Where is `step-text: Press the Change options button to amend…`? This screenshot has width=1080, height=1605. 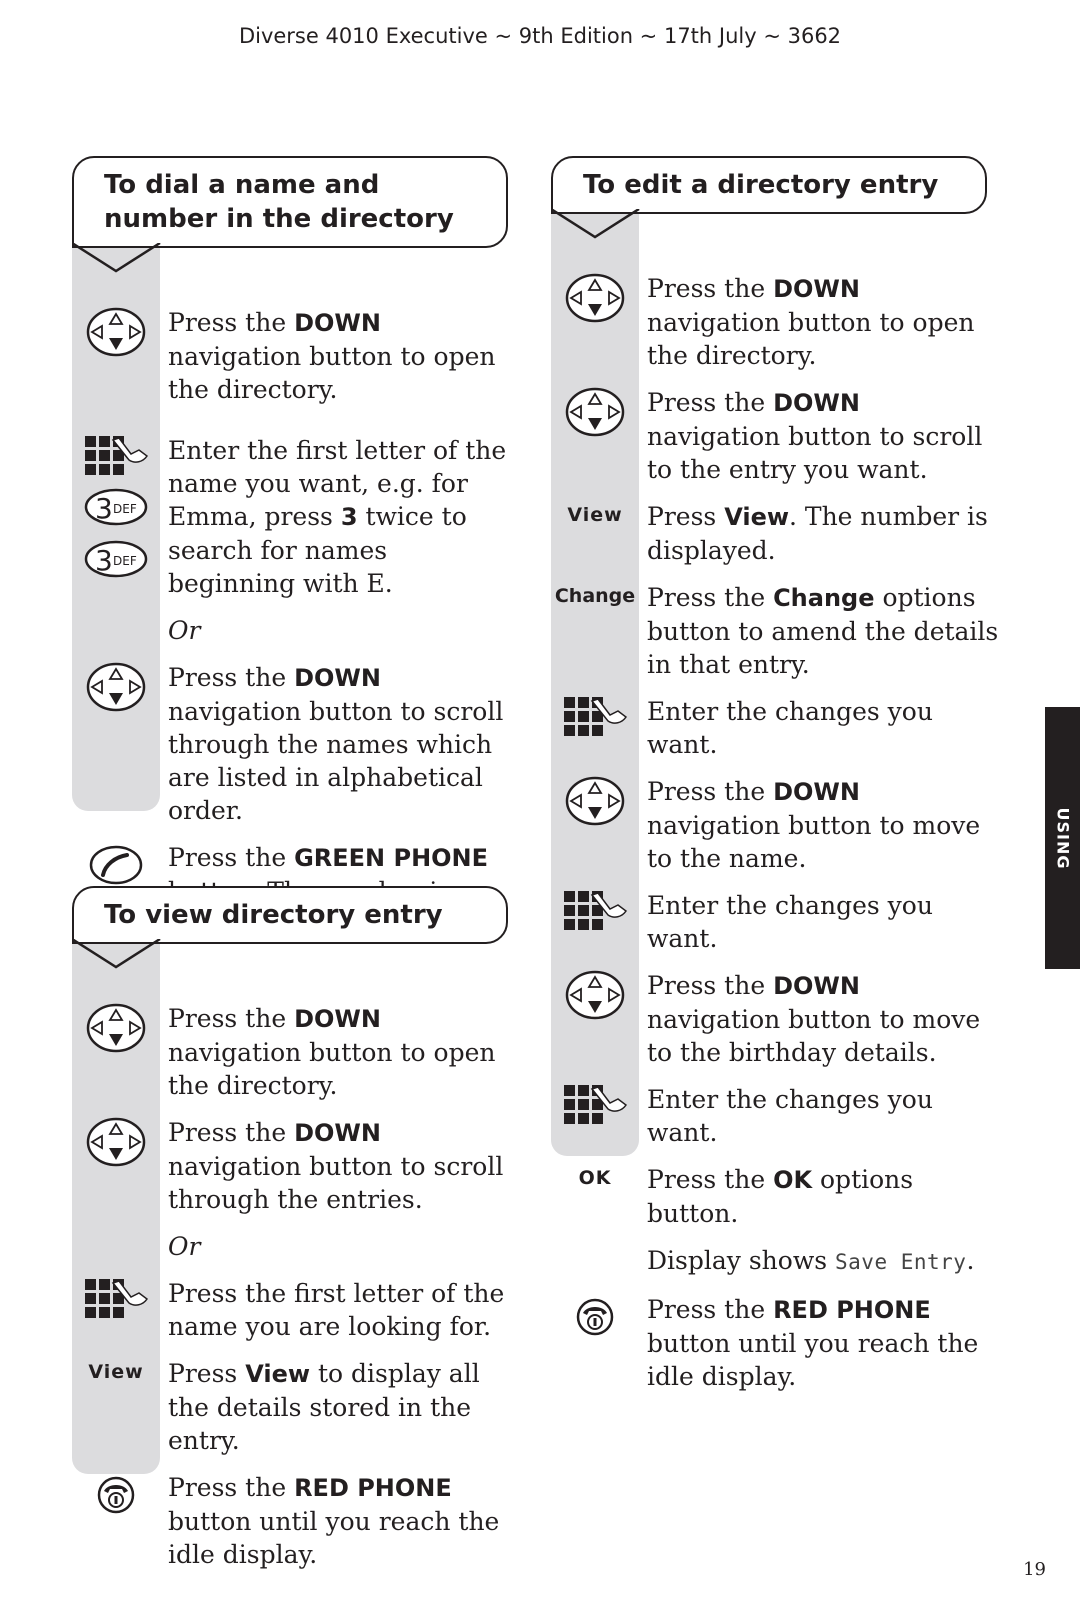
step-text: Press the Change options button to amend… is located at coordinates (823, 631).